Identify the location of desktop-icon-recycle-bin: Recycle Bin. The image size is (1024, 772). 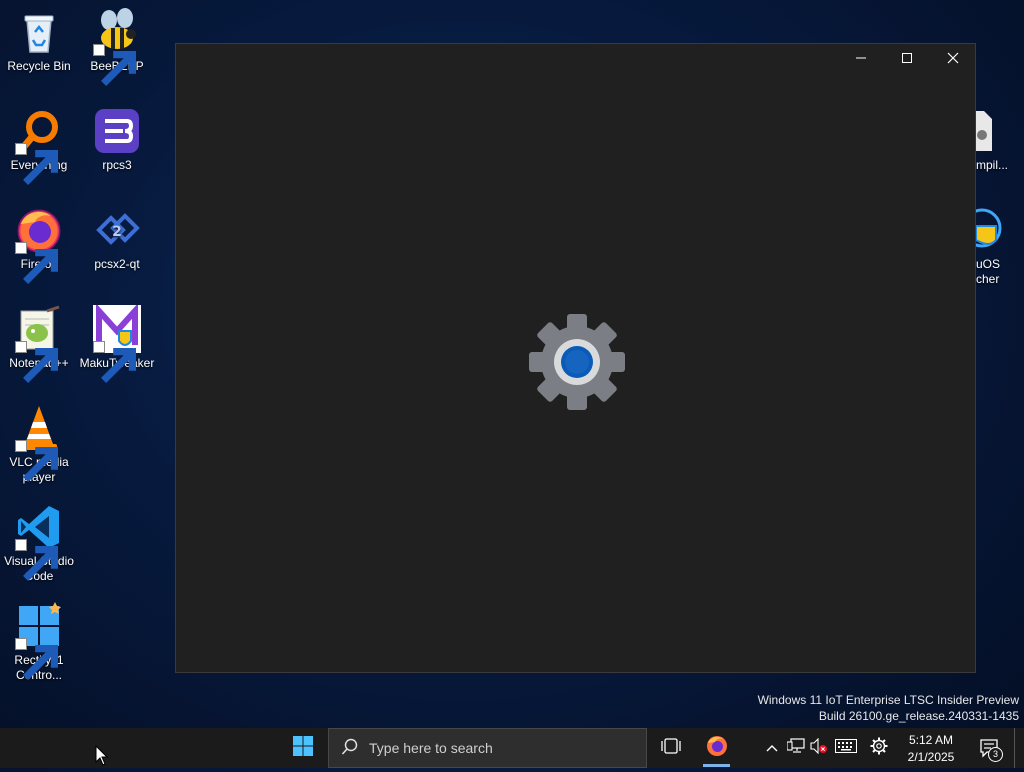
(39, 41).